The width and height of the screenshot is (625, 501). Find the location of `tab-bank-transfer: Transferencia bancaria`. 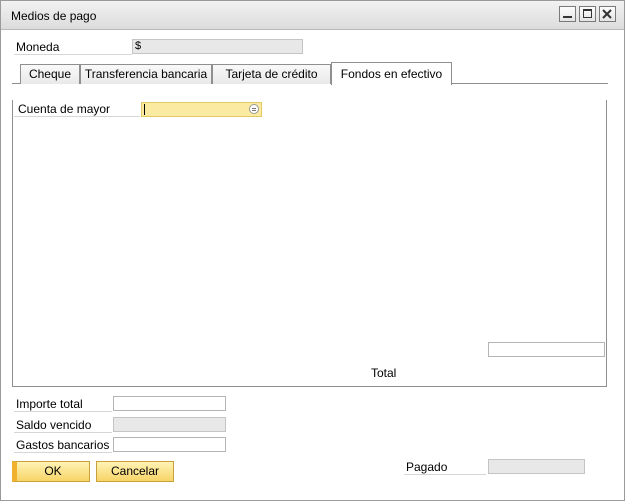

tab-bank-transfer: Transferencia bancaria is located at coordinates (146, 74).